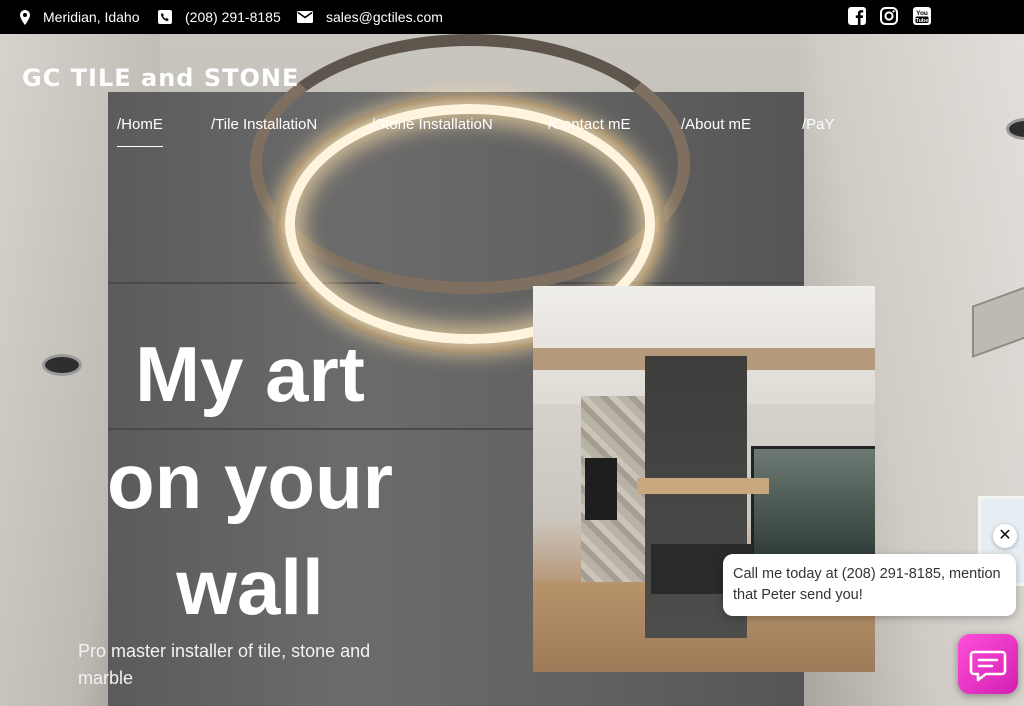 The width and height of the screenshot is (1024, 706). I want to click on email-info: sales@gctiles.com, so click(370, 17).